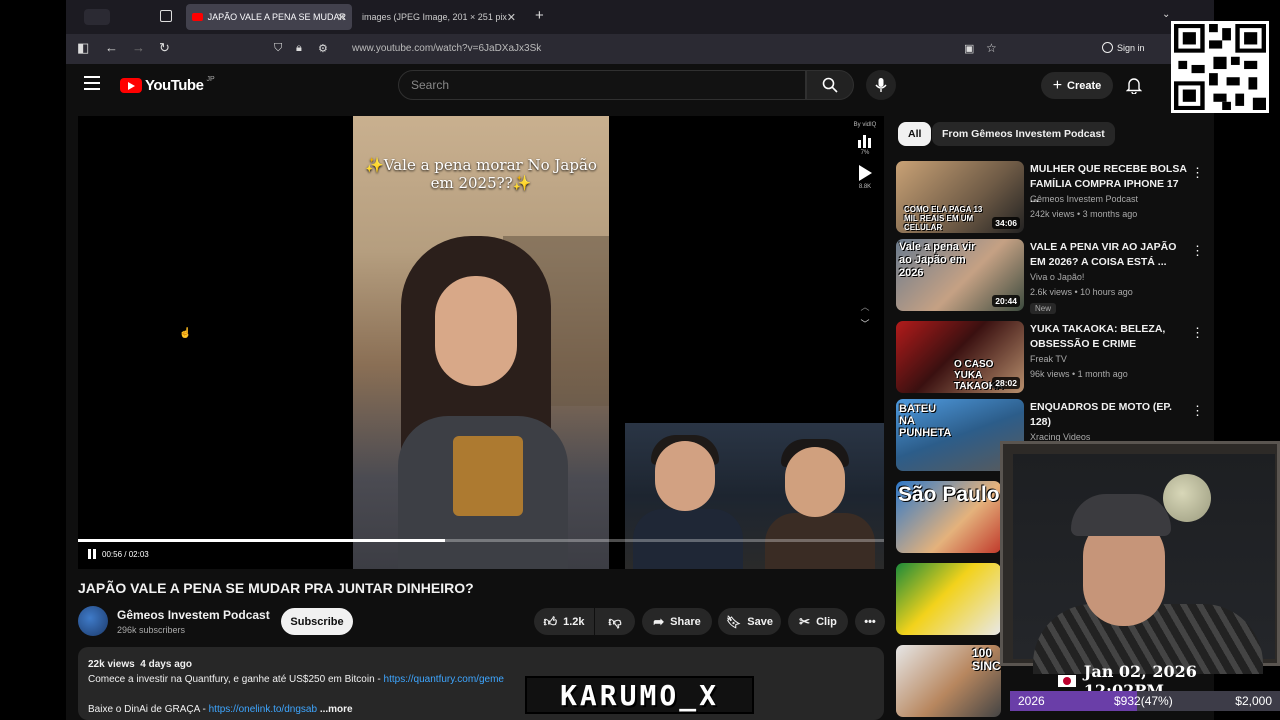  Describe the element at coordinates (444, 679) in the screenshot. I see `description-link: https://quantfury.com/geme` at that location.